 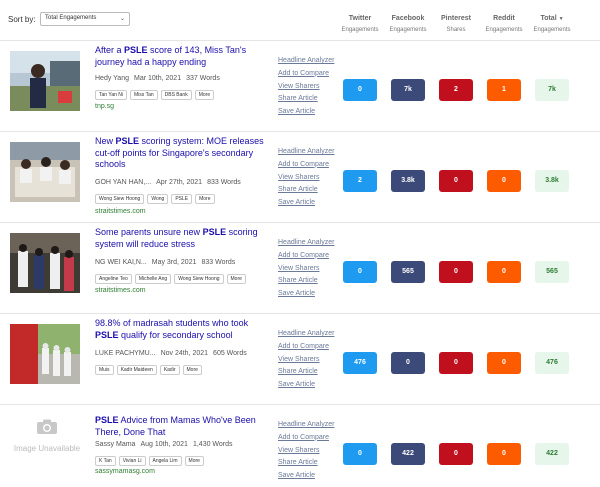 I want to click on column-header-total: Total ▼ Engagements, so click(x=552, y=24).